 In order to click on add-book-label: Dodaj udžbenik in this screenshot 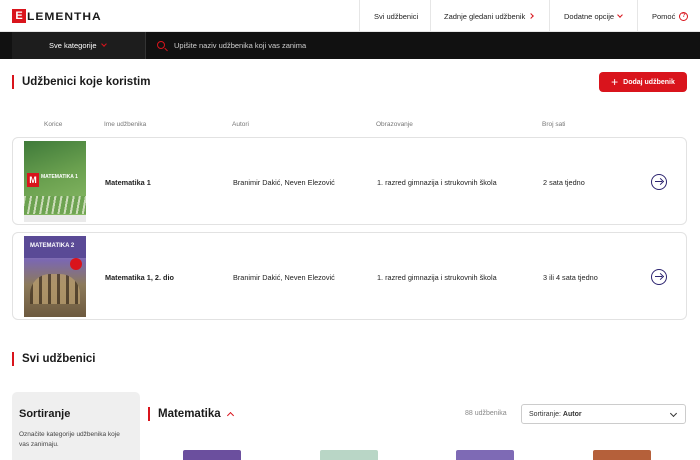, I will do `click(649, 82)`.